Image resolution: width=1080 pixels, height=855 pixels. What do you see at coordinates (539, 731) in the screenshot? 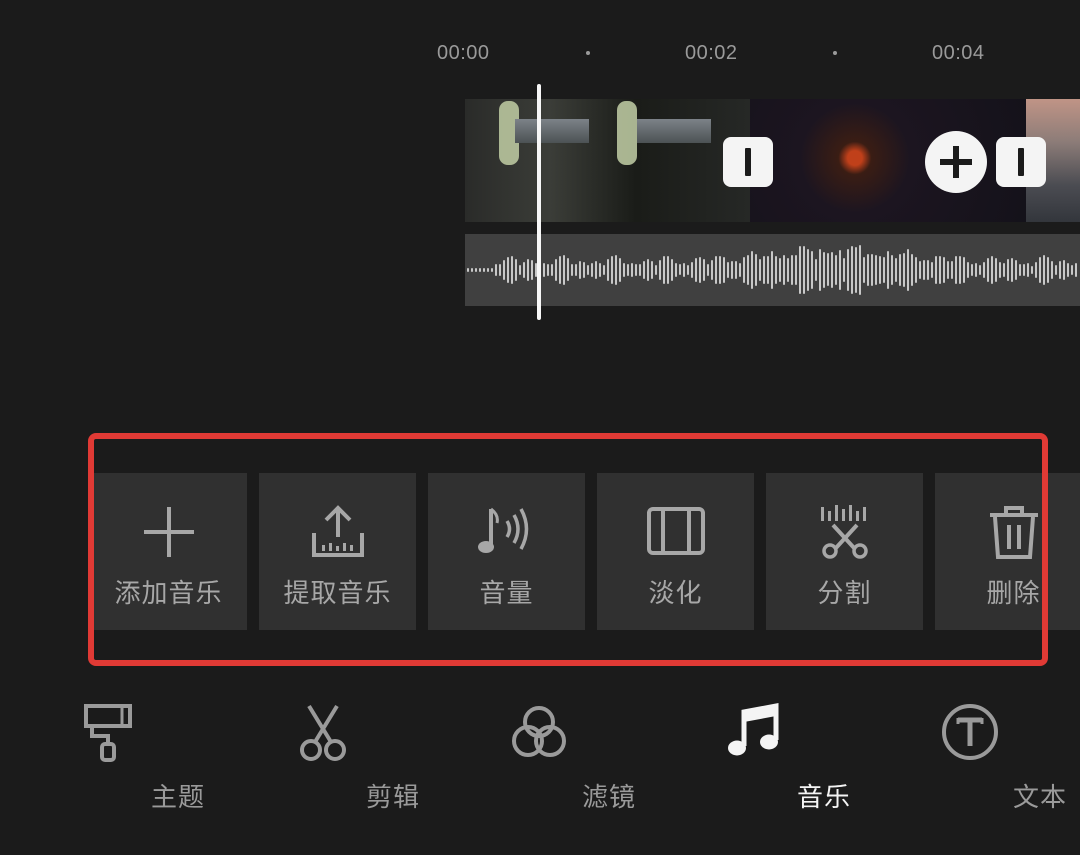
I see `filter-icon` at bounding box center [539, 731].